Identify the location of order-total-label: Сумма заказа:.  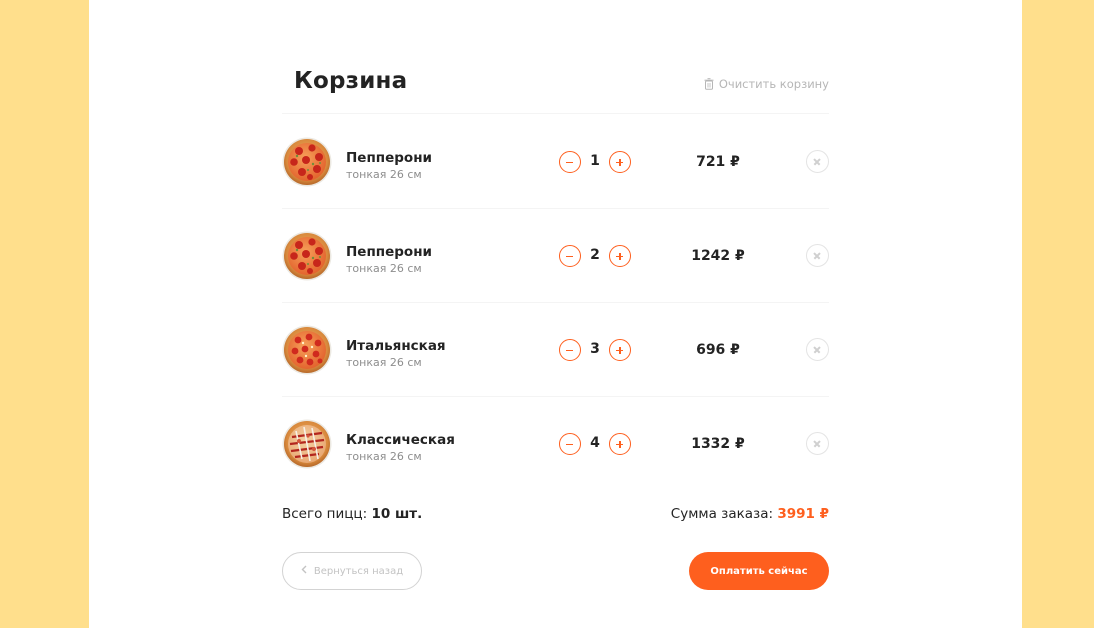
(722, 514).